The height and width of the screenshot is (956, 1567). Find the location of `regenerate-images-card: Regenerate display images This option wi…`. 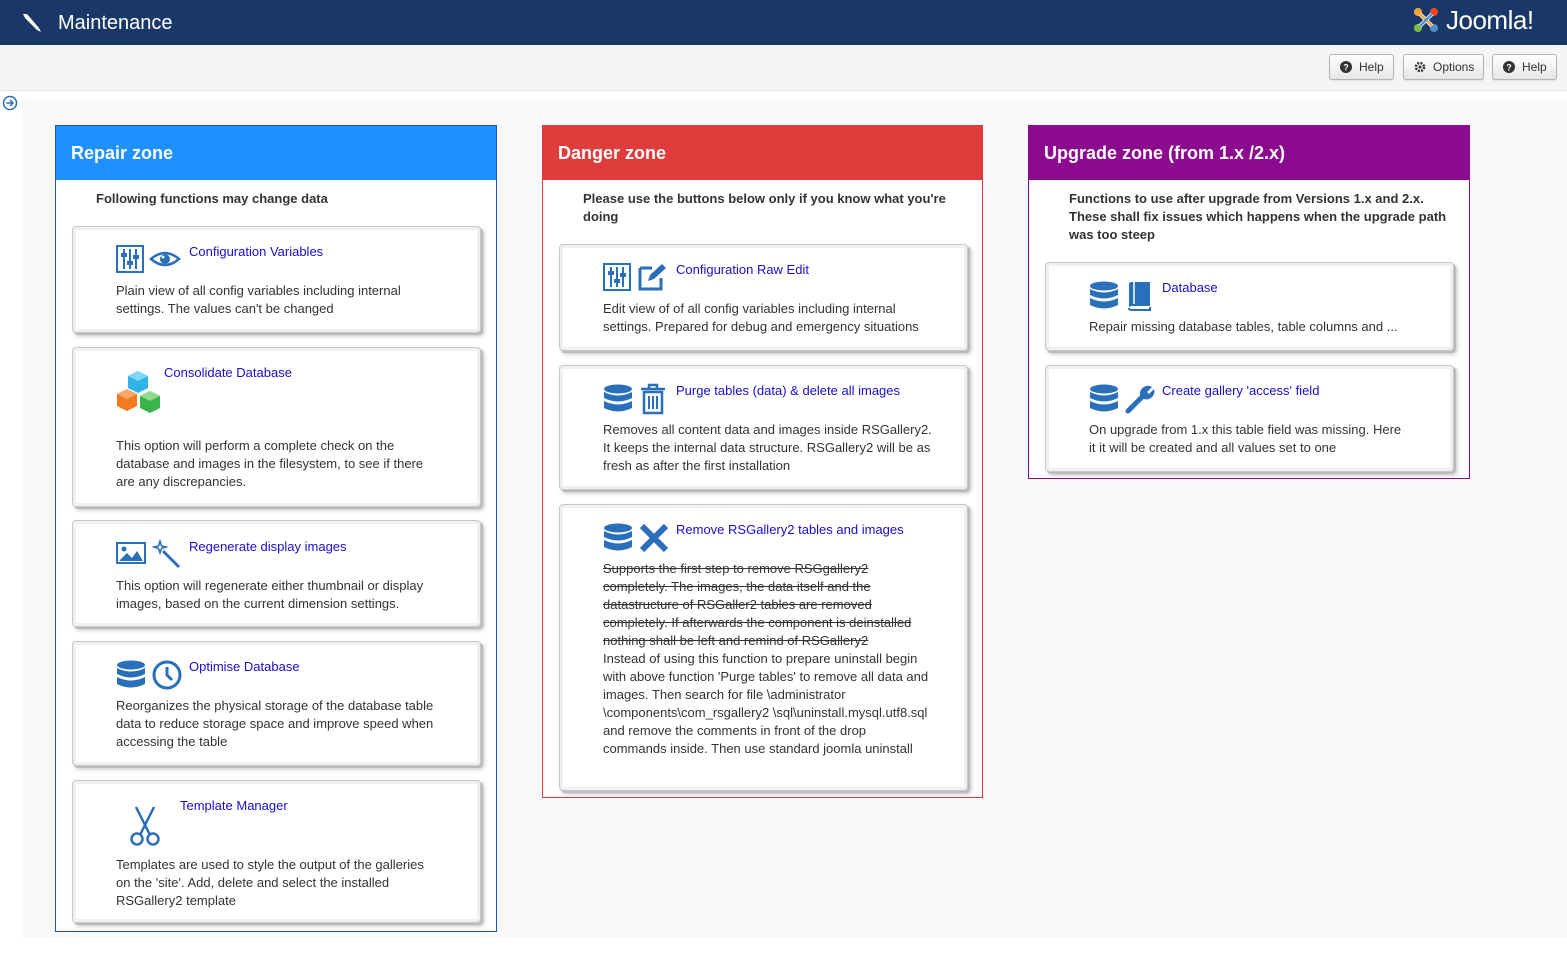

regenerate-images-card: Regenerate display images This option wi… is located at coordinates (276, 573).